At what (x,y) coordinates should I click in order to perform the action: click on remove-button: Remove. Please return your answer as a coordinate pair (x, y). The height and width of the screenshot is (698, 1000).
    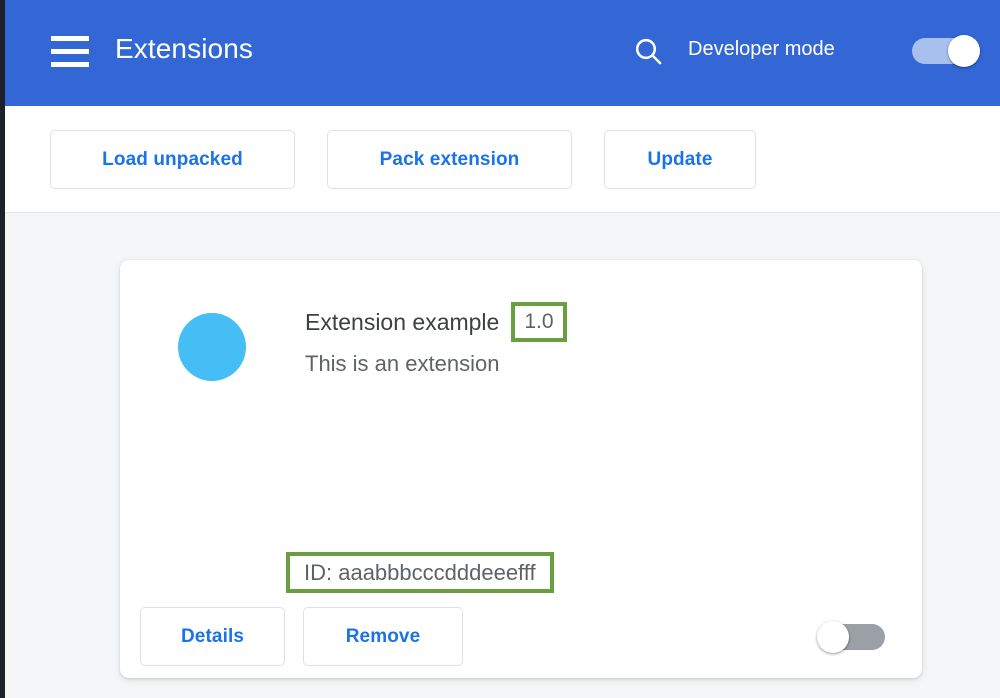
    Looking at the image, I should click on (383, 636).